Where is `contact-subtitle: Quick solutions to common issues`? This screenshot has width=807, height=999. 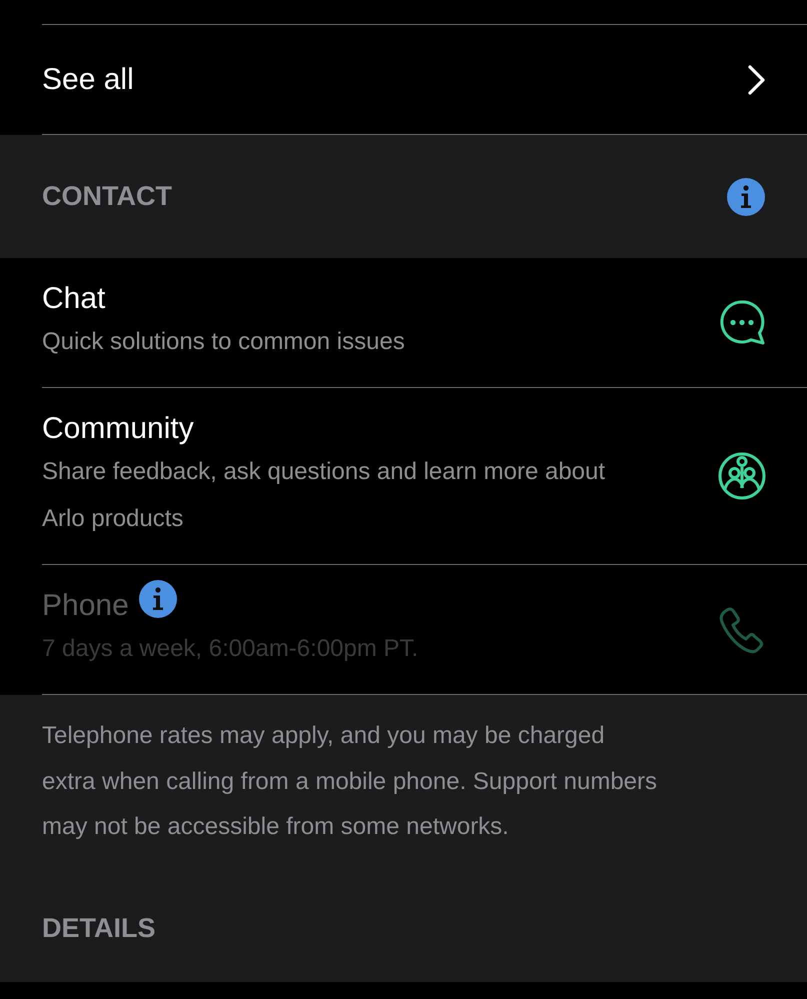
contact-subtitle: Quick solutions to common issues is located at coordinates (223, 342).